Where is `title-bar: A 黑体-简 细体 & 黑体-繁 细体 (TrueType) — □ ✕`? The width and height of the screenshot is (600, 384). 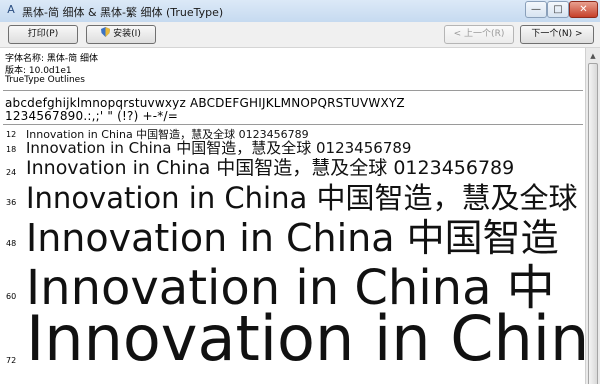 title-bar: A 黑体-简 细体 & 黑体-繁 细体 (TrueType) — □ ✕ is located at coordinates (300, 11).